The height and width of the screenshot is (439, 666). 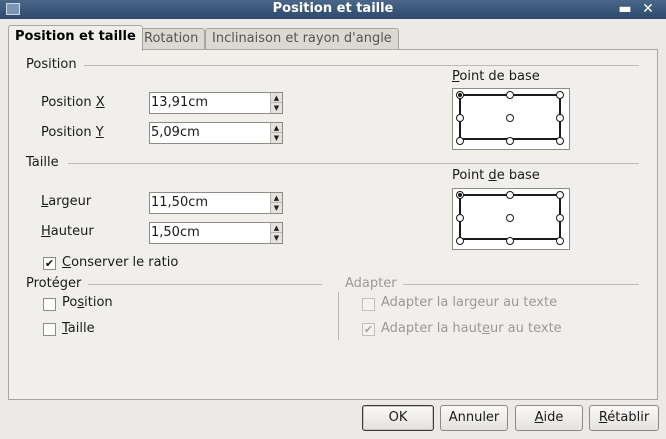 I want to click on reset-button: Rétablir, so click(x=624, y=418).